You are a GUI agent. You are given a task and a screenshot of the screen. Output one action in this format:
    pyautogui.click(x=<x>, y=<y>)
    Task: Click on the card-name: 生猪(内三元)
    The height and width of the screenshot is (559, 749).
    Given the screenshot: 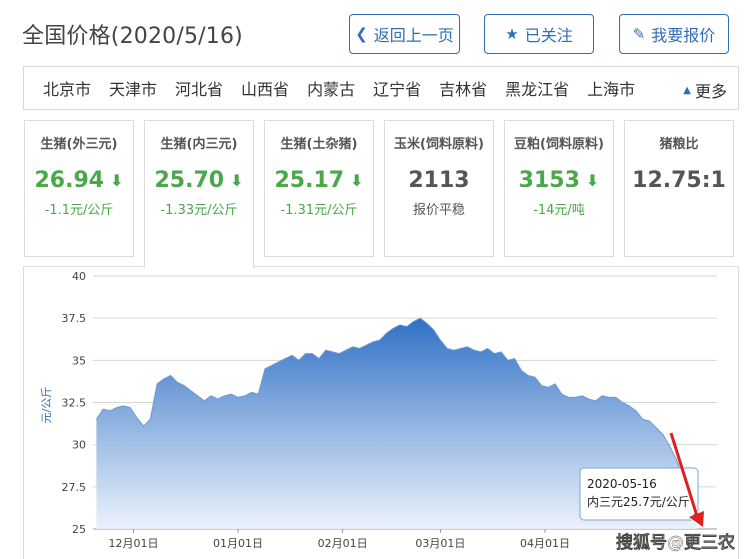 What is the action you would take?
    pyautogui.click(x=199, y=144)
    